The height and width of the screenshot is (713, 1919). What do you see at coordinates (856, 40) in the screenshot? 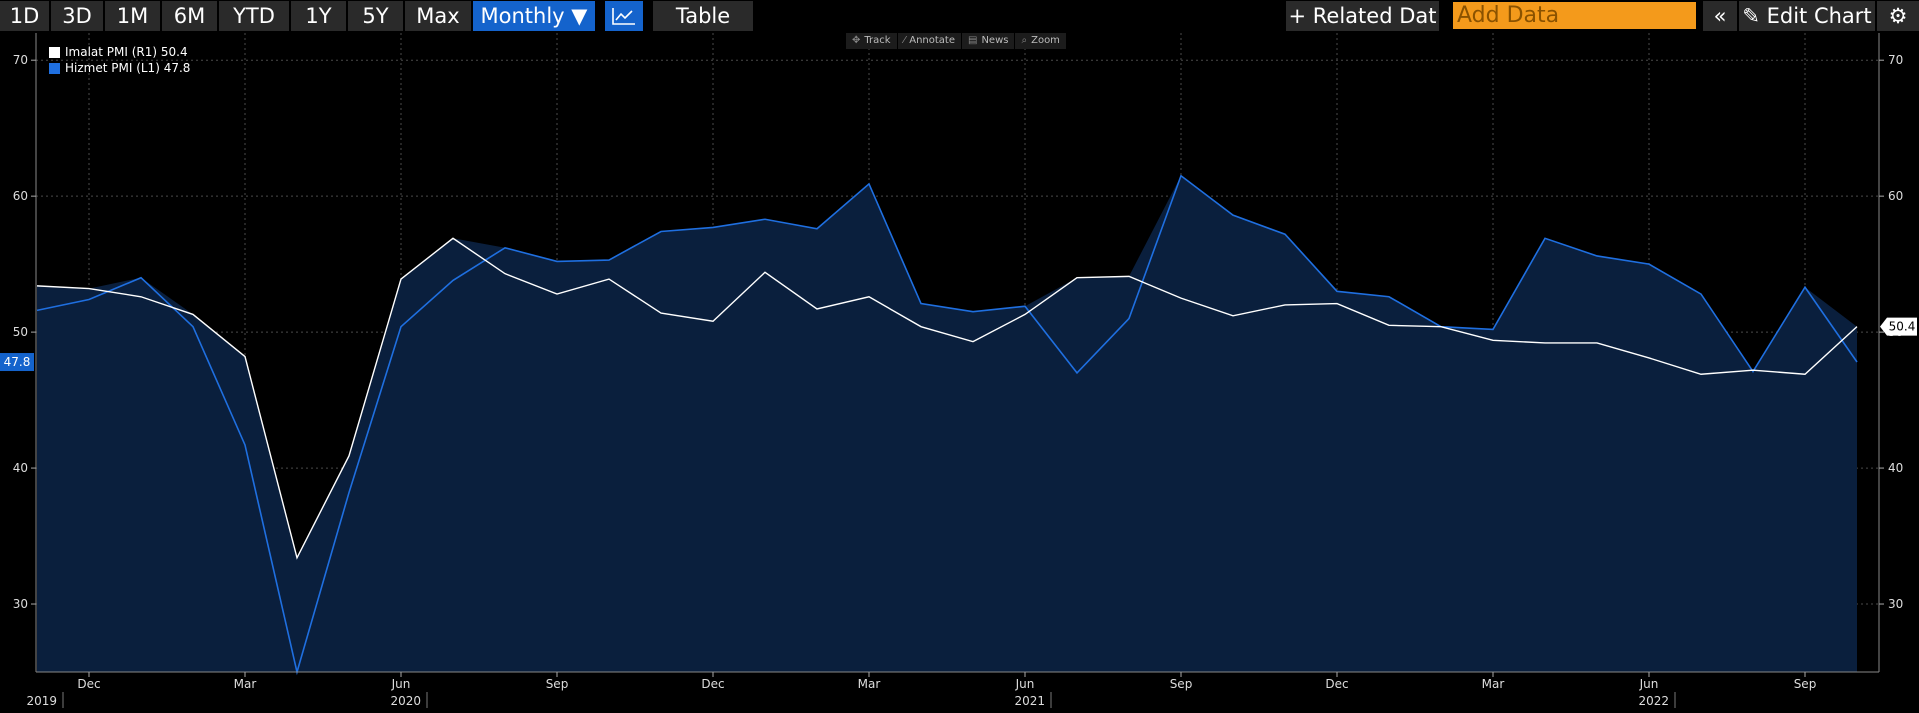
I see `track-icon: ✥` at bounding box center [856, 40].